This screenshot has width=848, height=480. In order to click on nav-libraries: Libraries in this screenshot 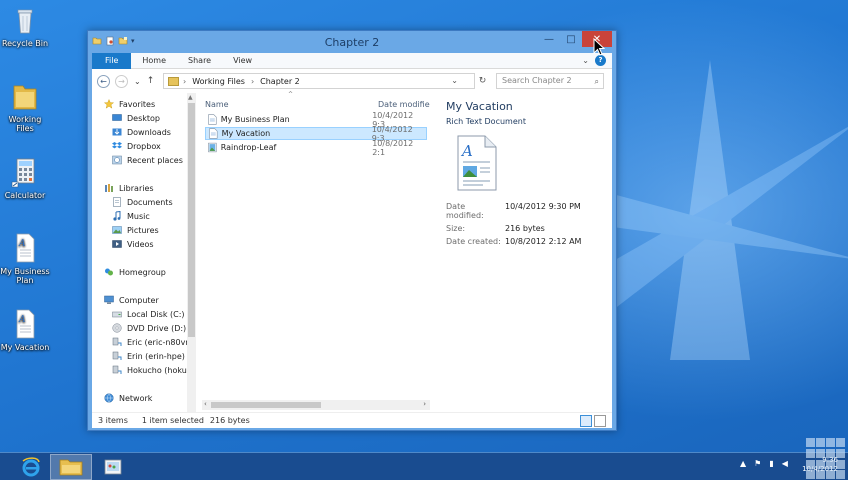, I will do `click(129, 188)`.